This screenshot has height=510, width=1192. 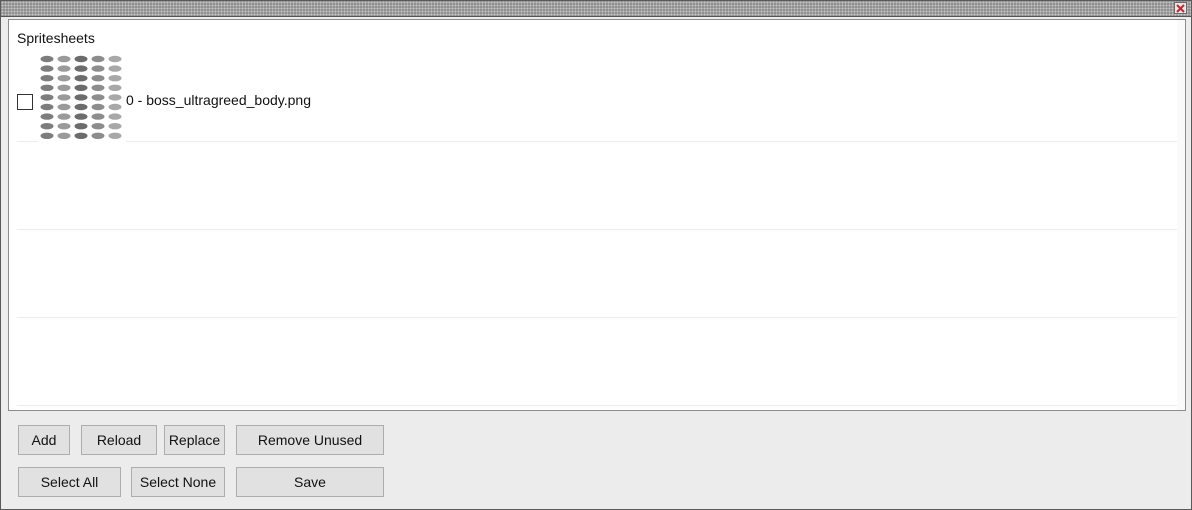 What do you see at coordinates (56, 38) in the screenshot?
I see `panel-title: Spritesheets` at bounding box center [56, 38].